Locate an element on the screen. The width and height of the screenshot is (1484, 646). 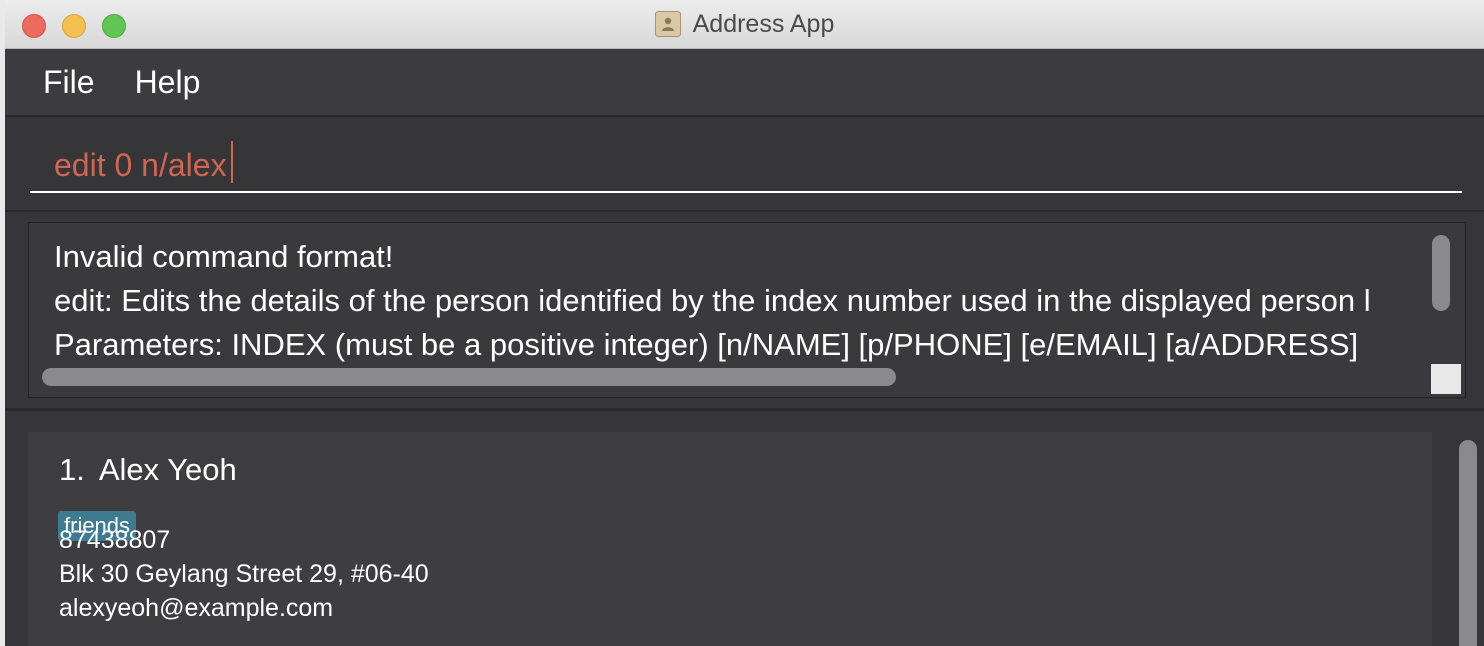
result-vertical-scrollbar is located at coordinates (1441, 273).